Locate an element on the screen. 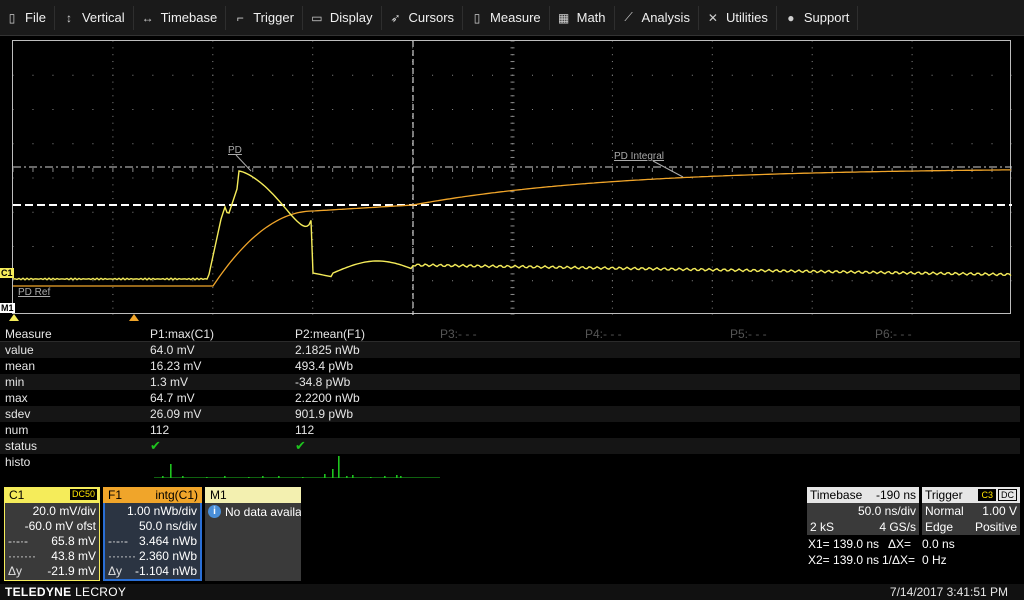  measure-param-p4: P4:- - - is located at coordinates (603, 334).